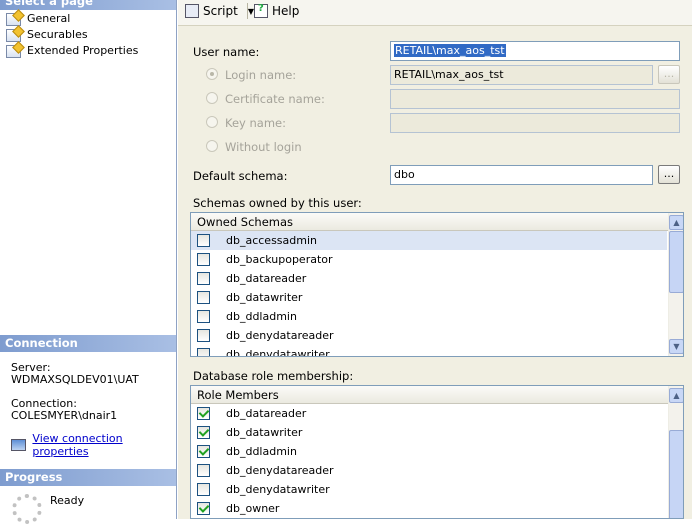 This screenshot has height=524, width=692. I want to click on script-icon, so click(192, 11).